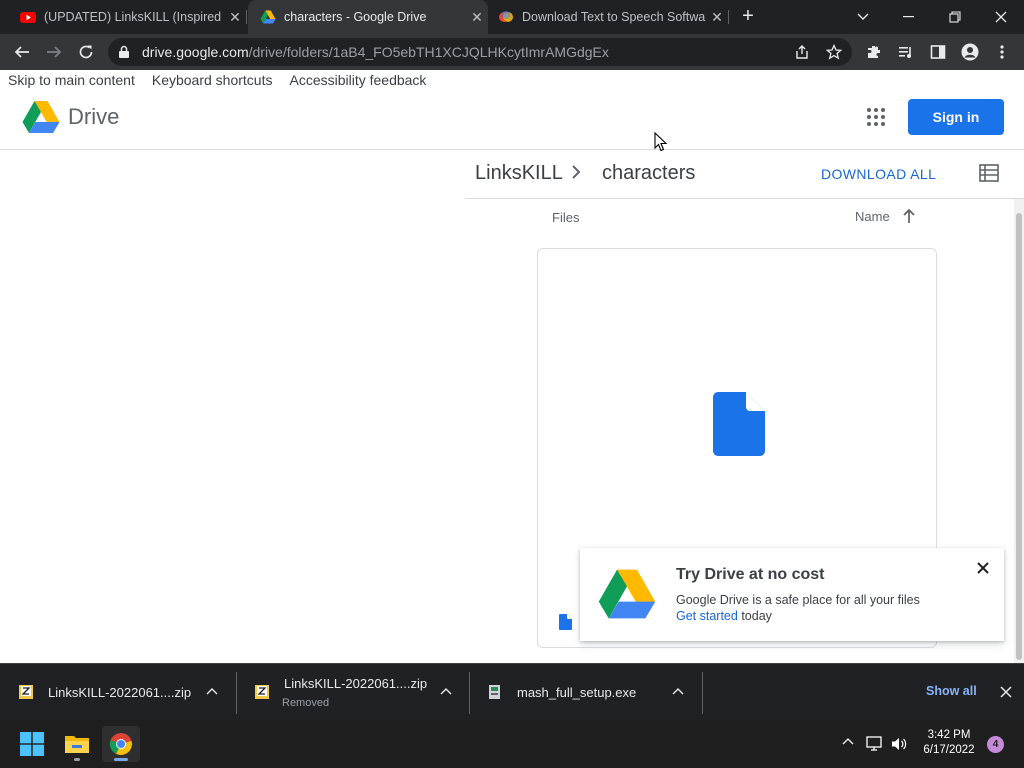  I want to click on drive-logo-text: Drive, so click(93, 117).